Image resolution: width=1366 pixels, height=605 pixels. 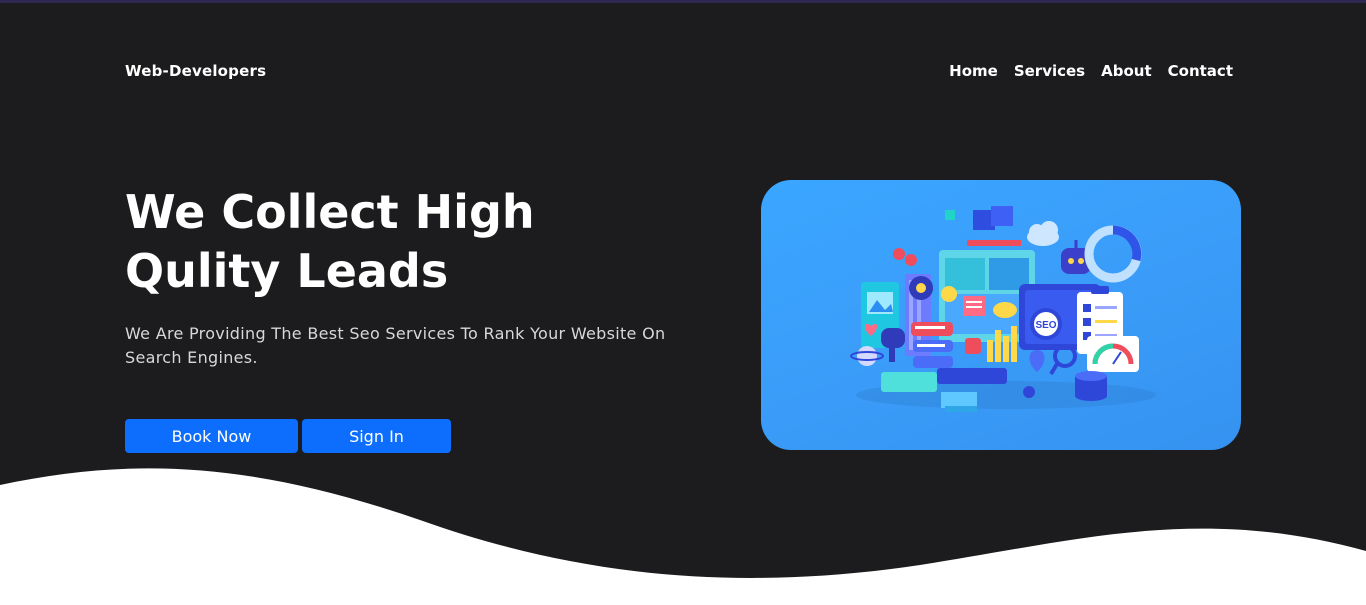 What do you see at coordinates (972, 376) in the screenshot?
I see `keyboard-icon` at bounding box center [972, 376].